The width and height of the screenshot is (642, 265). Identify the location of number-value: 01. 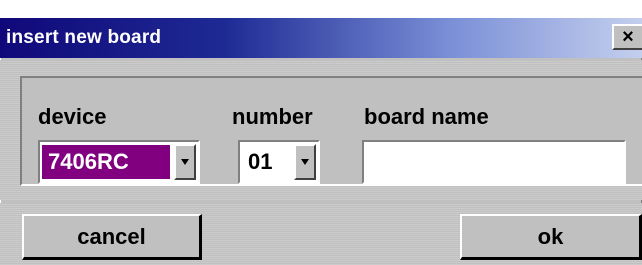
(260, 161).